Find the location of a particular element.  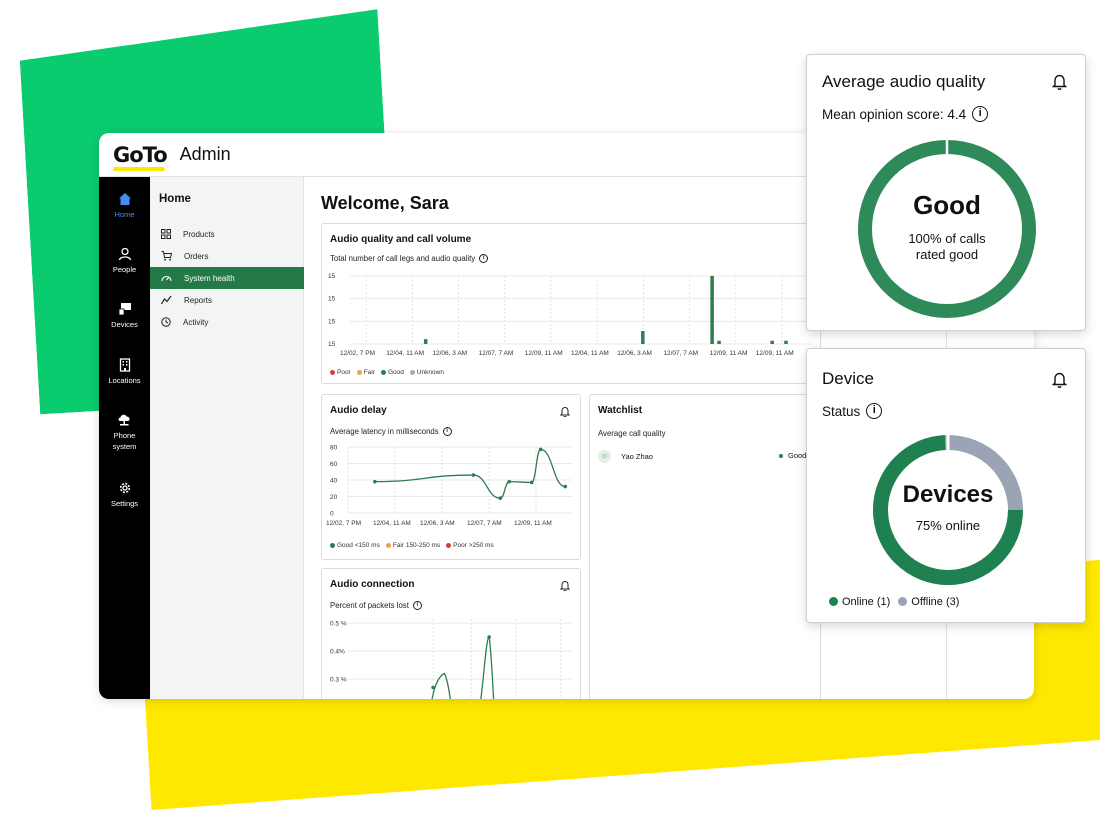

rail-item-locations: Locations is located at coordinates (124, 372).